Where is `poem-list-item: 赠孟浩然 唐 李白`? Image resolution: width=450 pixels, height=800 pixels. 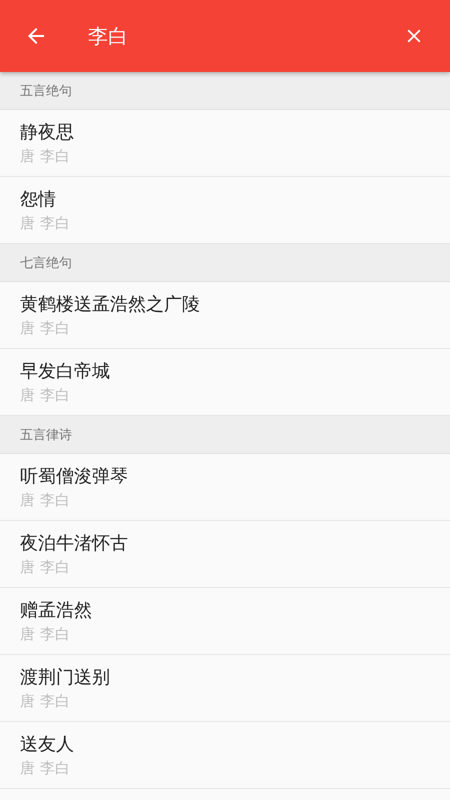 poem-list-item: 赠孟浩然 唐 李白 is located at coordinates (225, 621).